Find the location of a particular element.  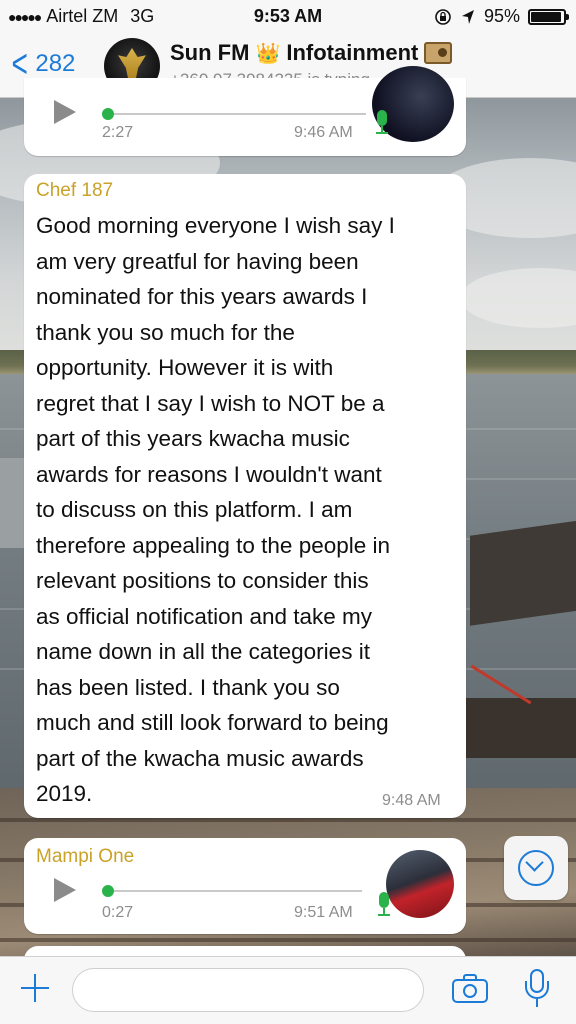

message-timestamp: 9:48 AM is located at coordinates (411, 800).